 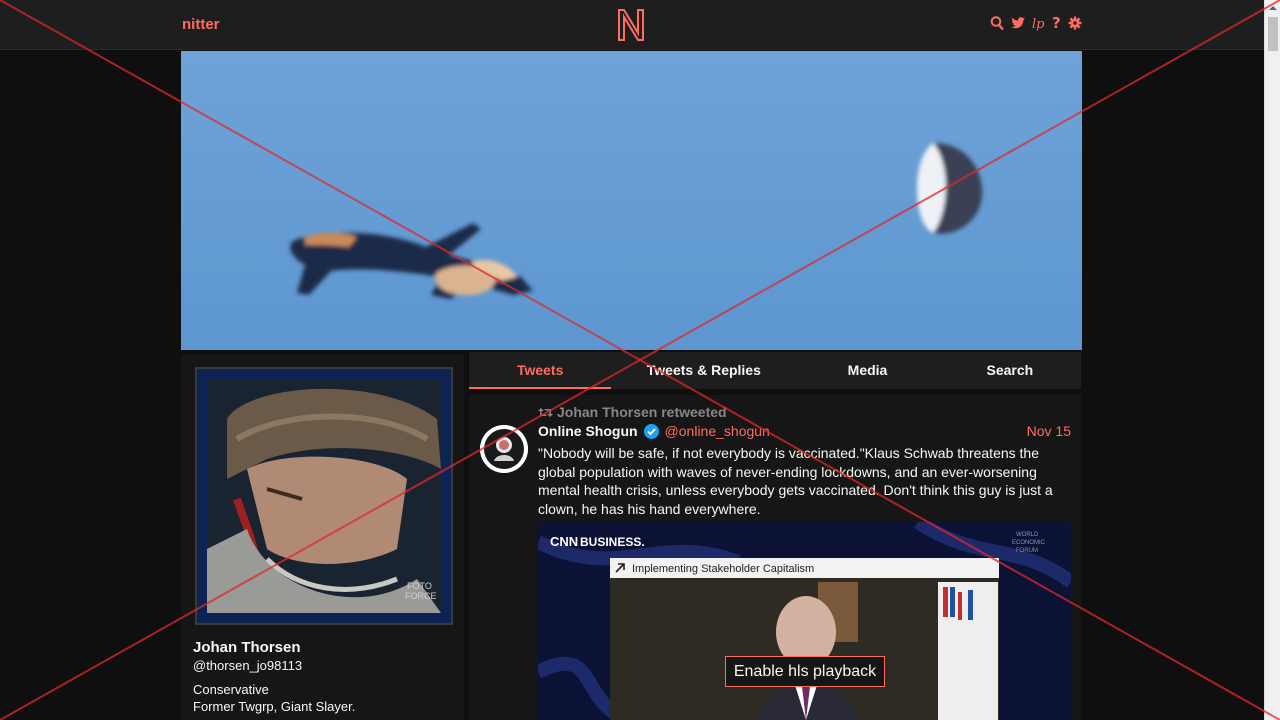 What do you see at coordinates (717, 431) in the screenshot?
I see `author-handle: @online_shogun` at bounding box center [717, 431].